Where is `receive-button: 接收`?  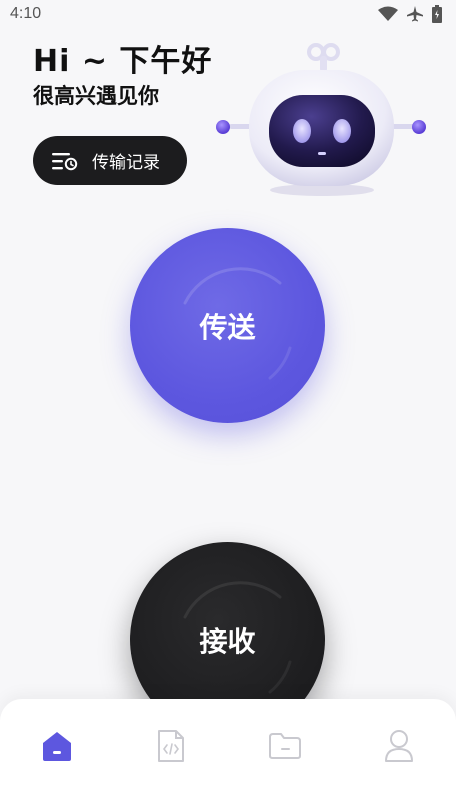 receive-button: 接收 is located at coordinates (227, 639).